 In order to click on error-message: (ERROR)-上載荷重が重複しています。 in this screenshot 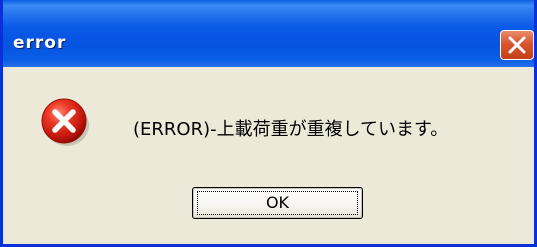, I will do `click(291, 129)`.